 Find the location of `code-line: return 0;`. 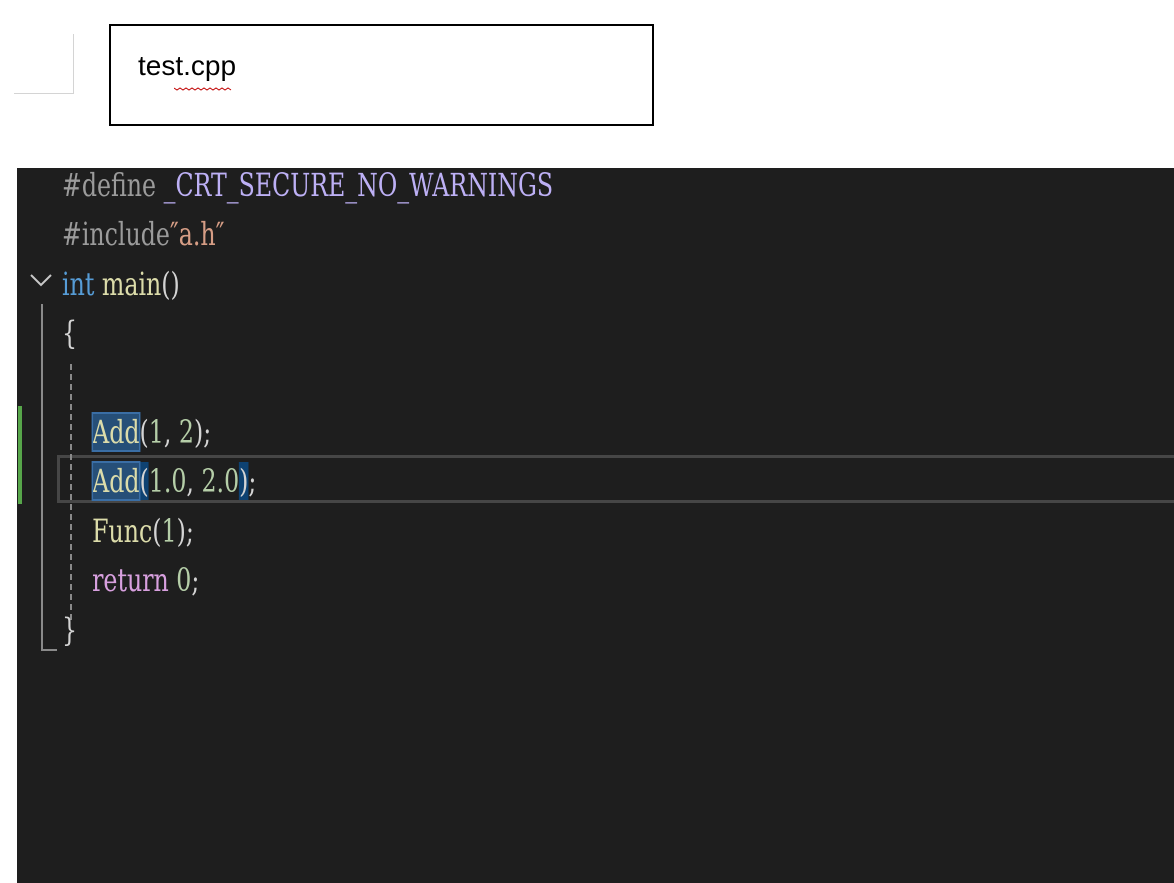

code-line: return 0; is located at coordinates (130, 580).